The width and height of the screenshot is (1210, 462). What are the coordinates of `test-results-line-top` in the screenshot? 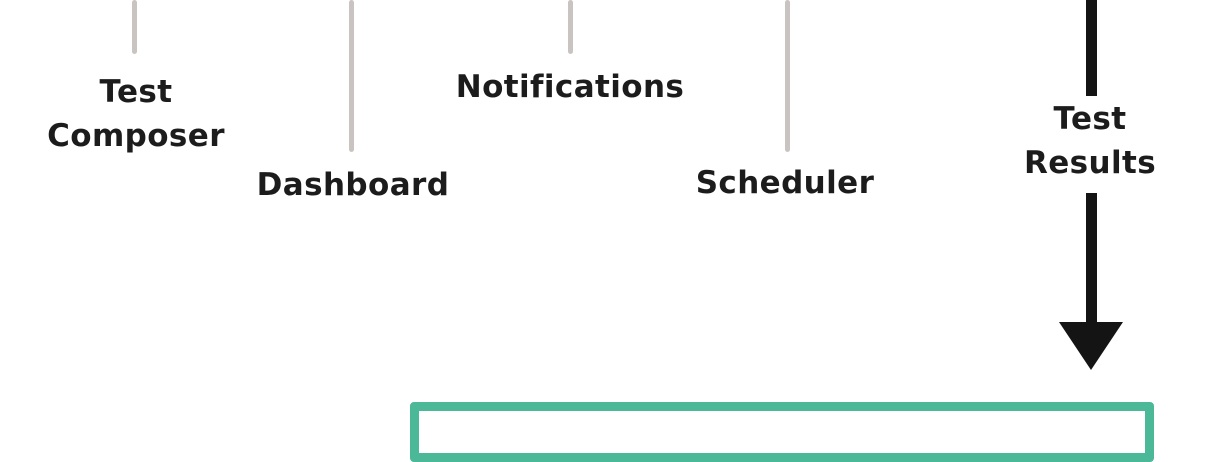 It's located at (1091, 48).